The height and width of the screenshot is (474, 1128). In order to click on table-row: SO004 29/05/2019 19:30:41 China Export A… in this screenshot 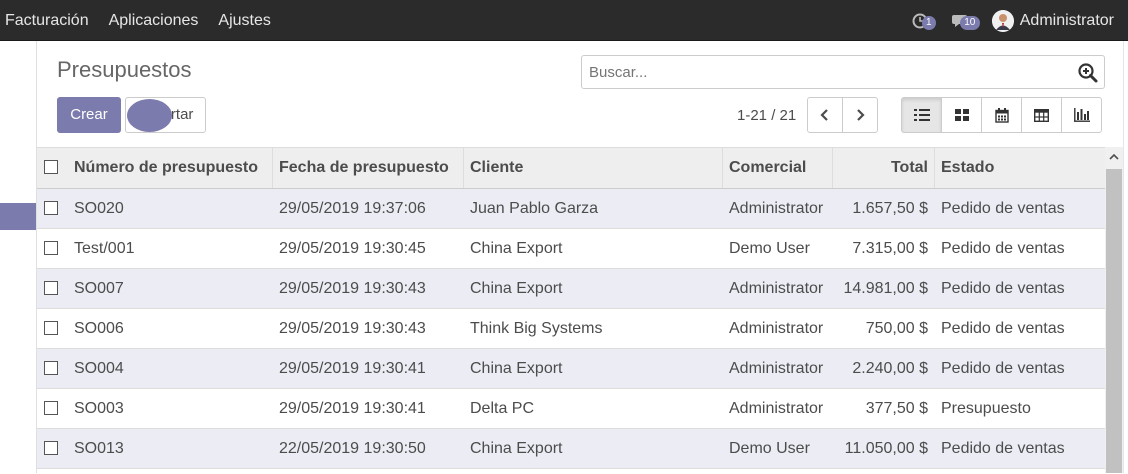, I will do `click(571, 369)`.